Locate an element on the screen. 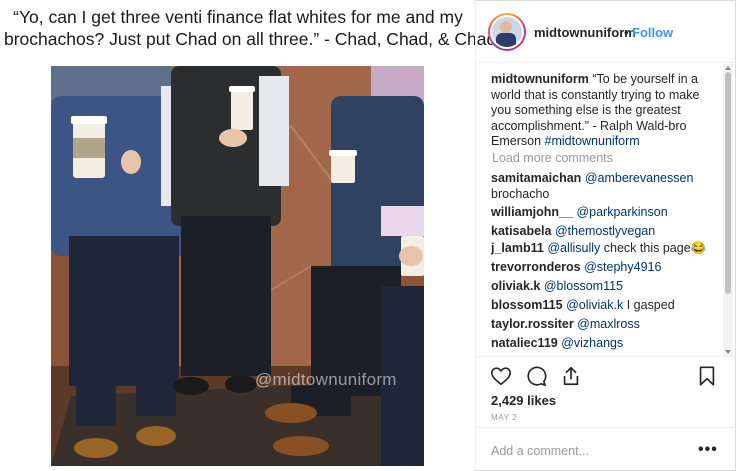  comment-item: blossom115 @oliviak.k I gasped is located at coordinates (583, 306).